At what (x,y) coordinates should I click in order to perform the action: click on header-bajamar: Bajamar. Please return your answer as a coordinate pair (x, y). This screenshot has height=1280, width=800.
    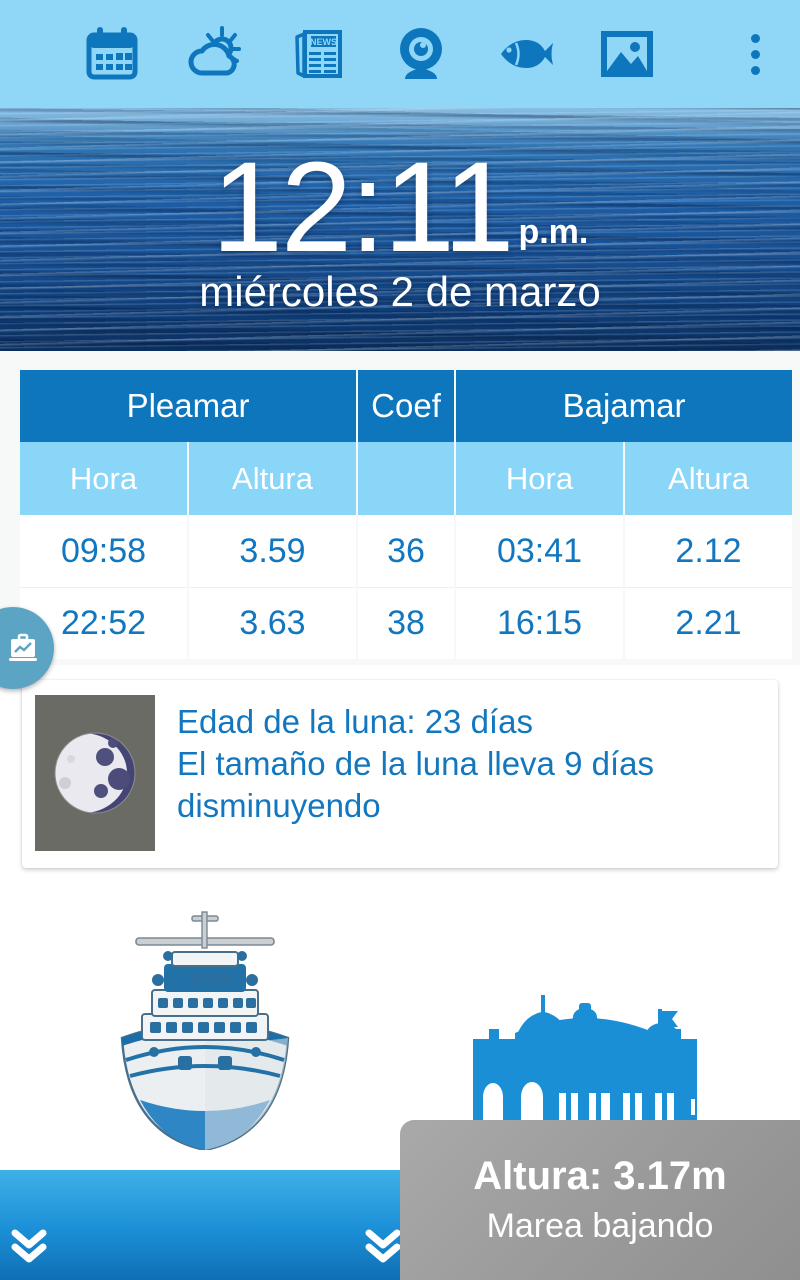
    Looking at the image, I should click on (624, 406).